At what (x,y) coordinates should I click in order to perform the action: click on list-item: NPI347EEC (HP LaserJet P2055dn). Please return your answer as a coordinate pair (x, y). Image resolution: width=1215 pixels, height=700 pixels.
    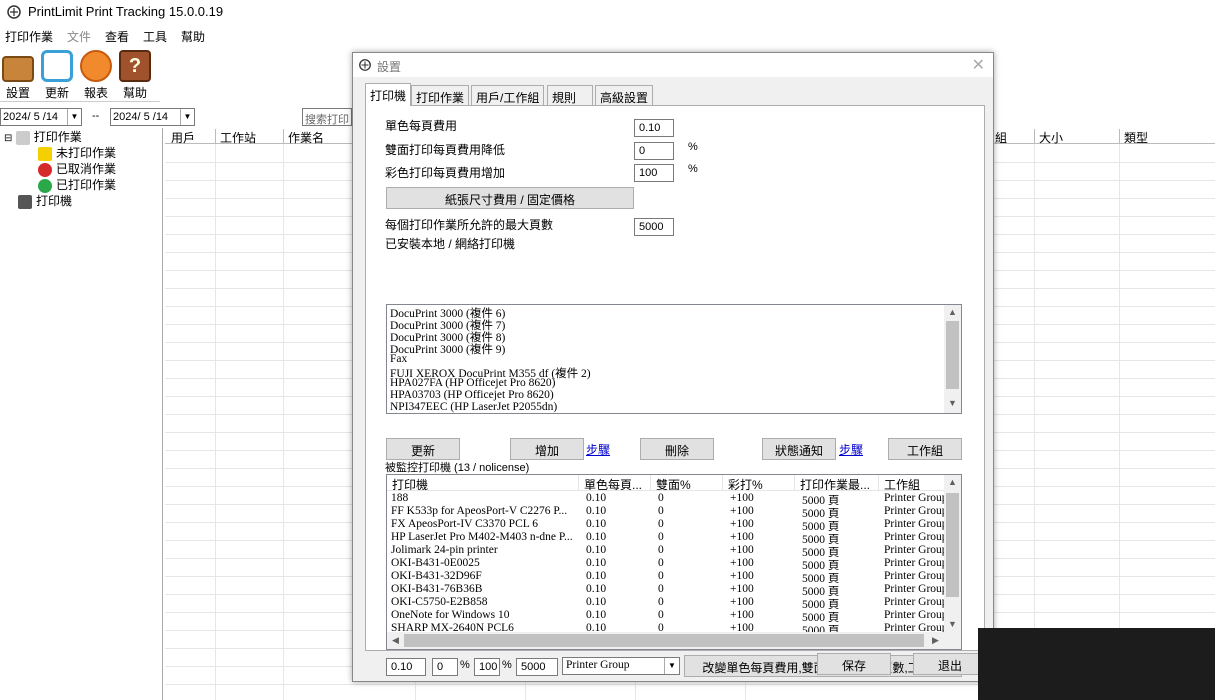
    Looking at the image, I should click on (473, 407).